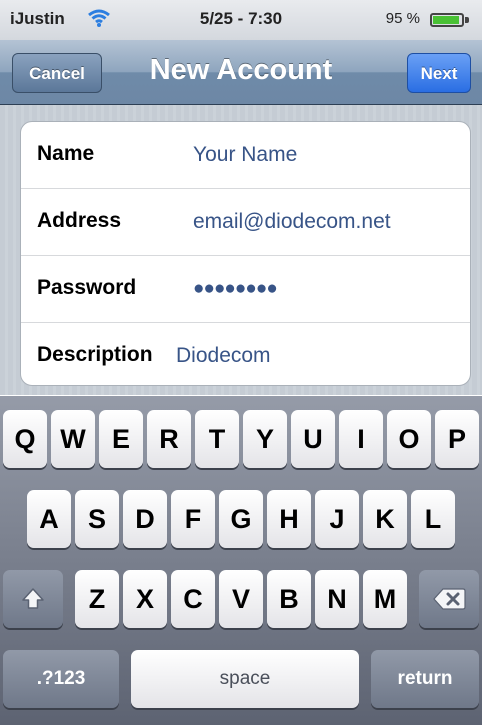 This screenshot has width=482, height=725. What do you see at coordinates (337, 519) in the screenshot?
I see `key-j: J` at bounding box center [337, 519].